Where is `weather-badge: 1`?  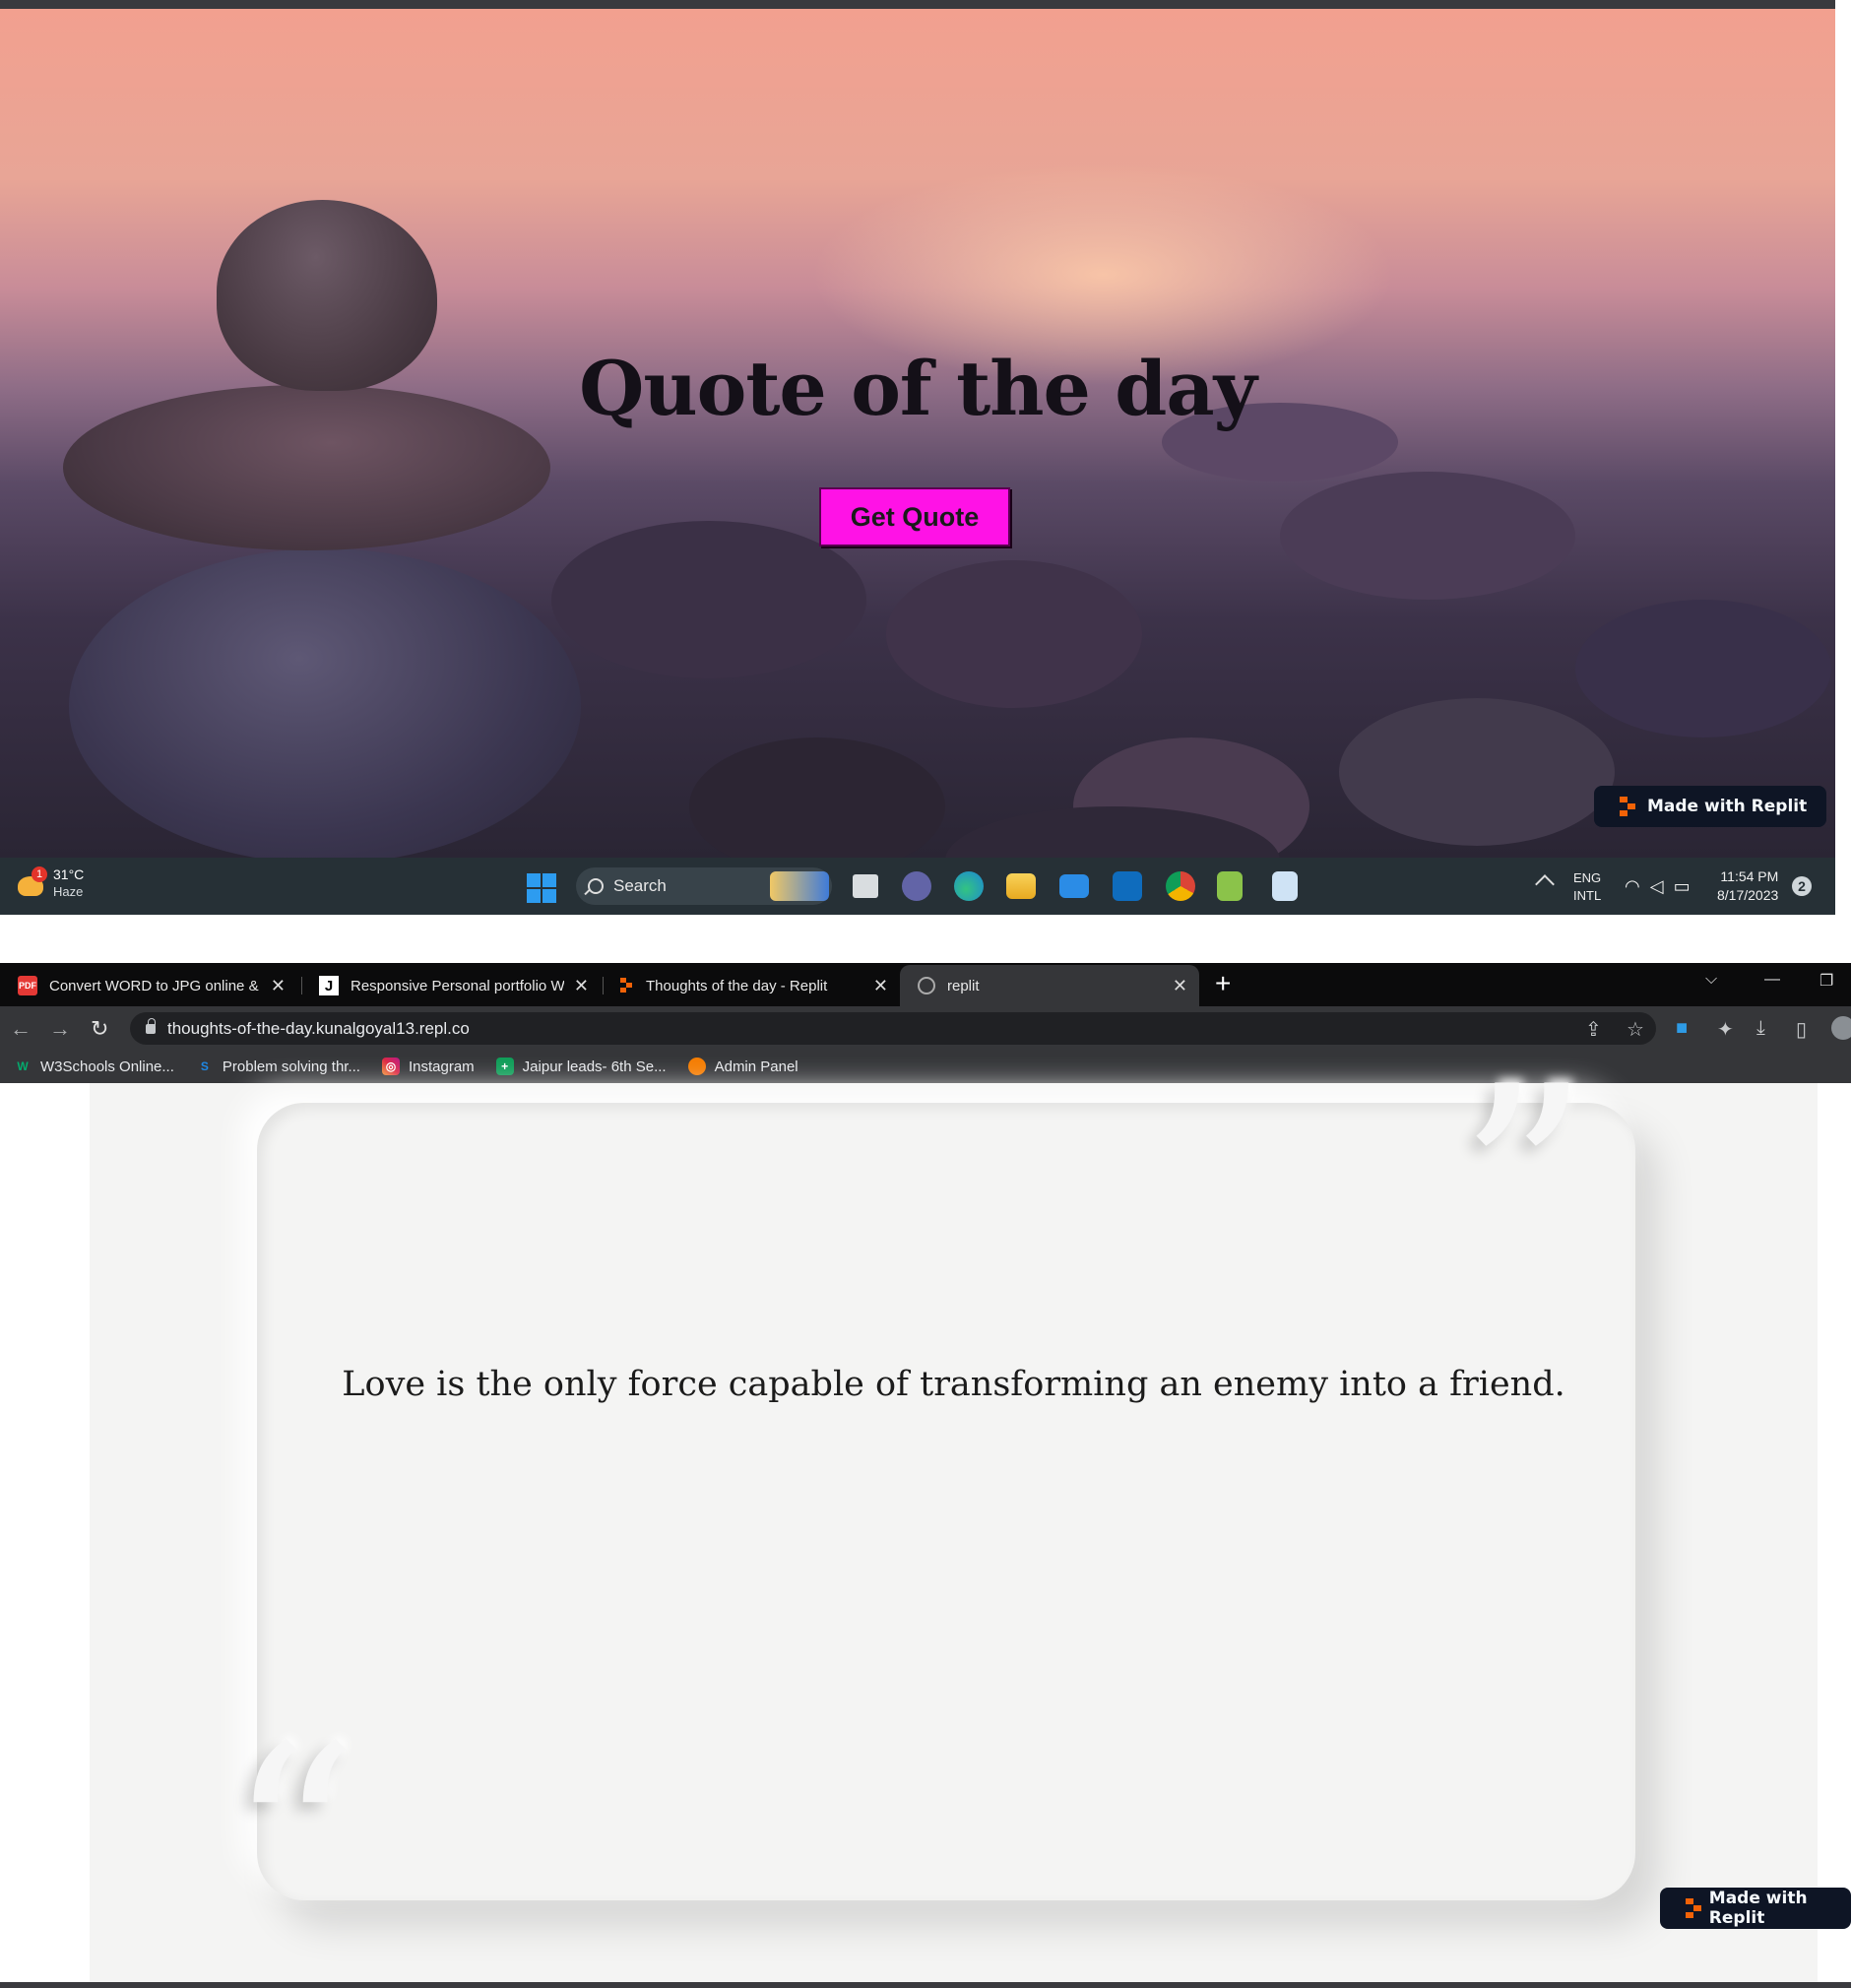 weather-badge: 1 is located at coordinates (40, 874).